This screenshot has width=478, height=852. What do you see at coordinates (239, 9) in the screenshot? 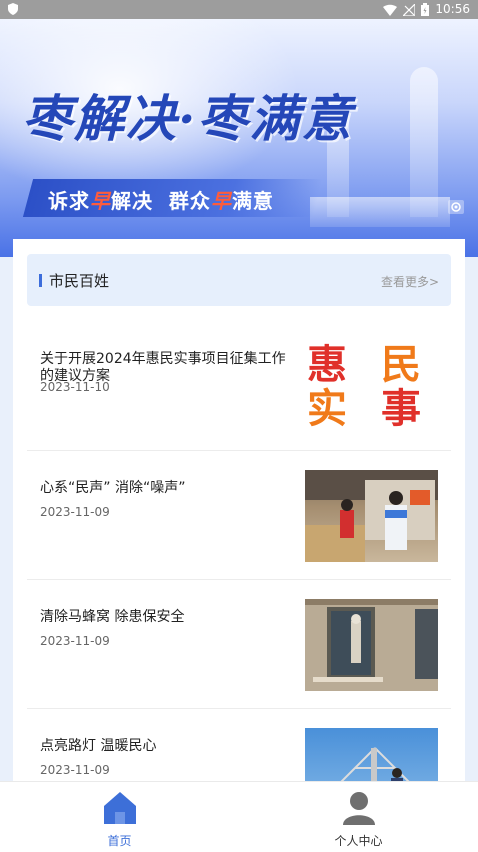
I see `status-bar: 10:56` at bounding box center [239, 9].